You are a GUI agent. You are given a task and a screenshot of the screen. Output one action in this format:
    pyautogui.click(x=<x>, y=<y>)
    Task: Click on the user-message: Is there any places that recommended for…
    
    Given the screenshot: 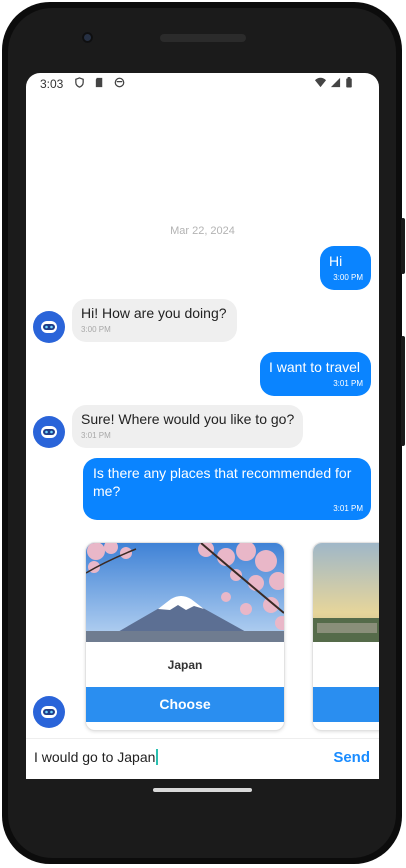 What is the action you would take?
    pyautogui.click(x=227, y=489)
    